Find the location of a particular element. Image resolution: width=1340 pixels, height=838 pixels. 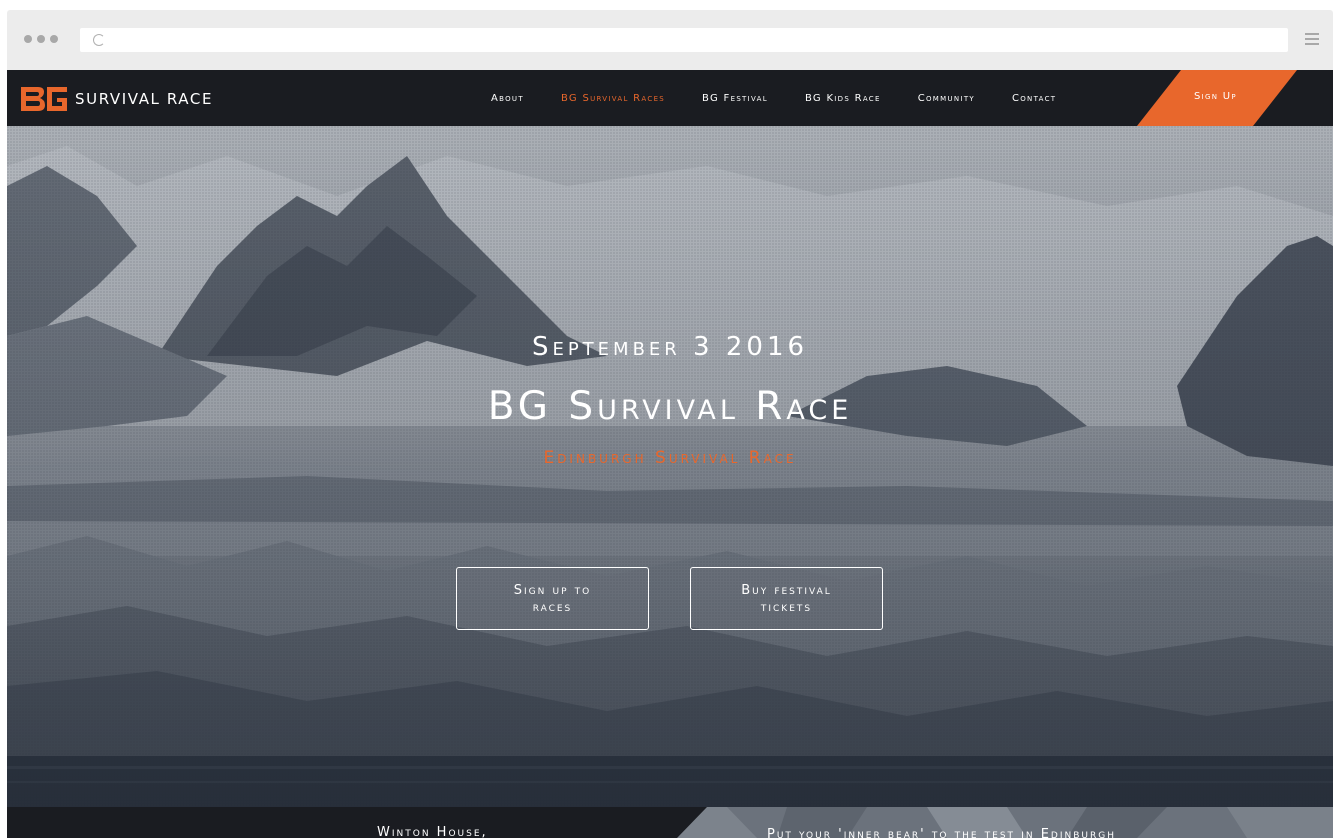

nav-item-bg-kids-race: BG Kids Race is located at coordinates (843, 98).